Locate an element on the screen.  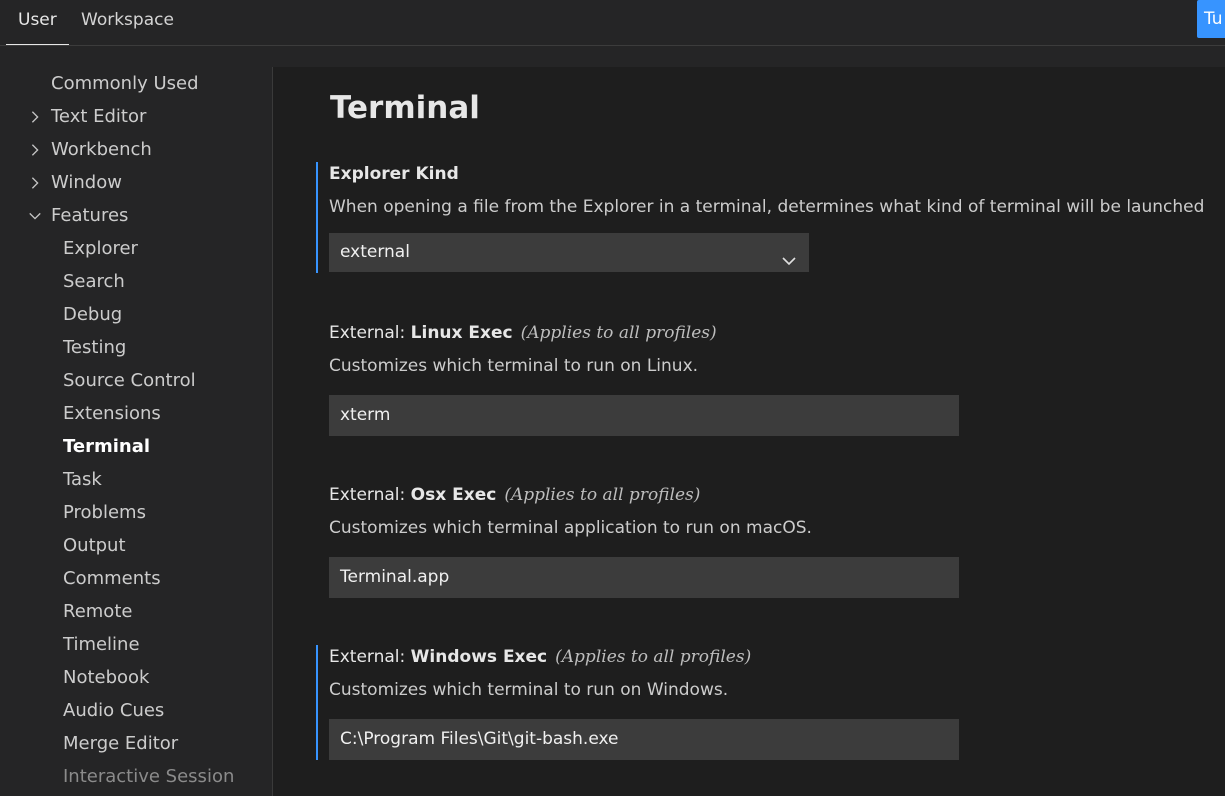
sidebar-item-debug: Debug is located at coordinates (92, 315).